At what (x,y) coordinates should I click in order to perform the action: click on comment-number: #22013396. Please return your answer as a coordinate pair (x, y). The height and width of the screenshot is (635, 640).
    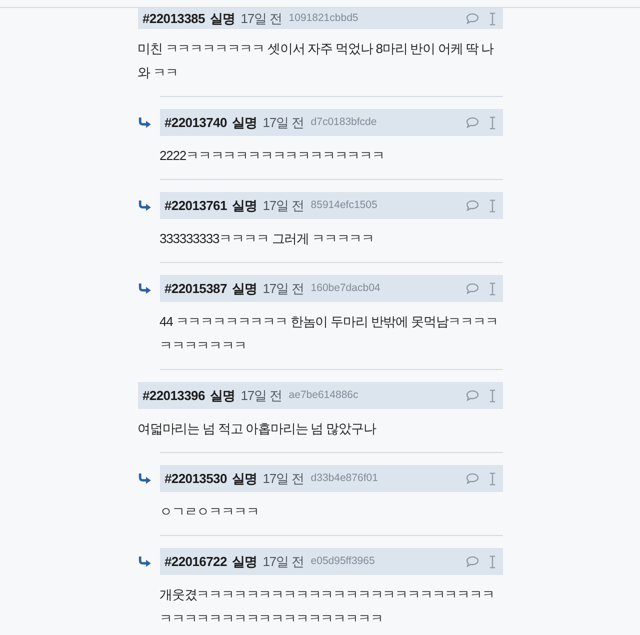
    Looking at the image, I should click on (173, 395).